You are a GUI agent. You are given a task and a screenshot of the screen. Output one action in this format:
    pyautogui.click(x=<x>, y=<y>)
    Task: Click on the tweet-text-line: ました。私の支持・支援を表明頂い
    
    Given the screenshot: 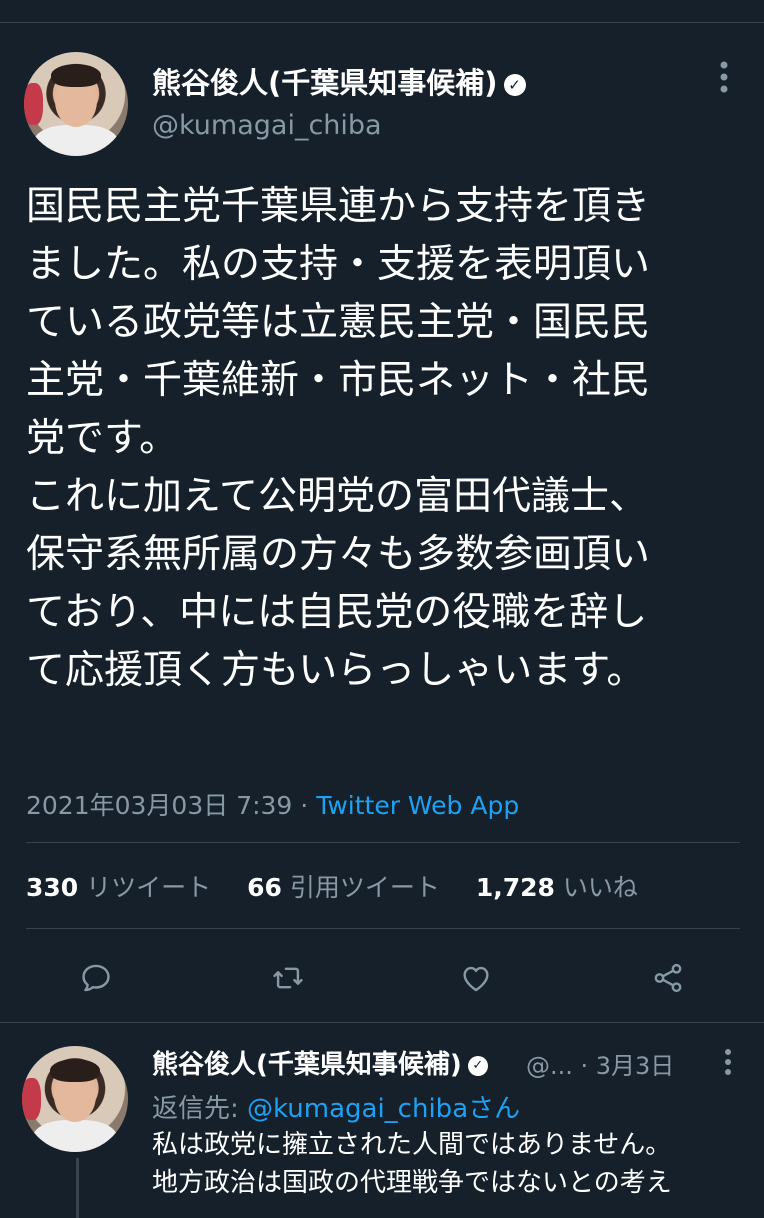 What is the action you would take?
    pyautogui.click(x=338, y=264)
    